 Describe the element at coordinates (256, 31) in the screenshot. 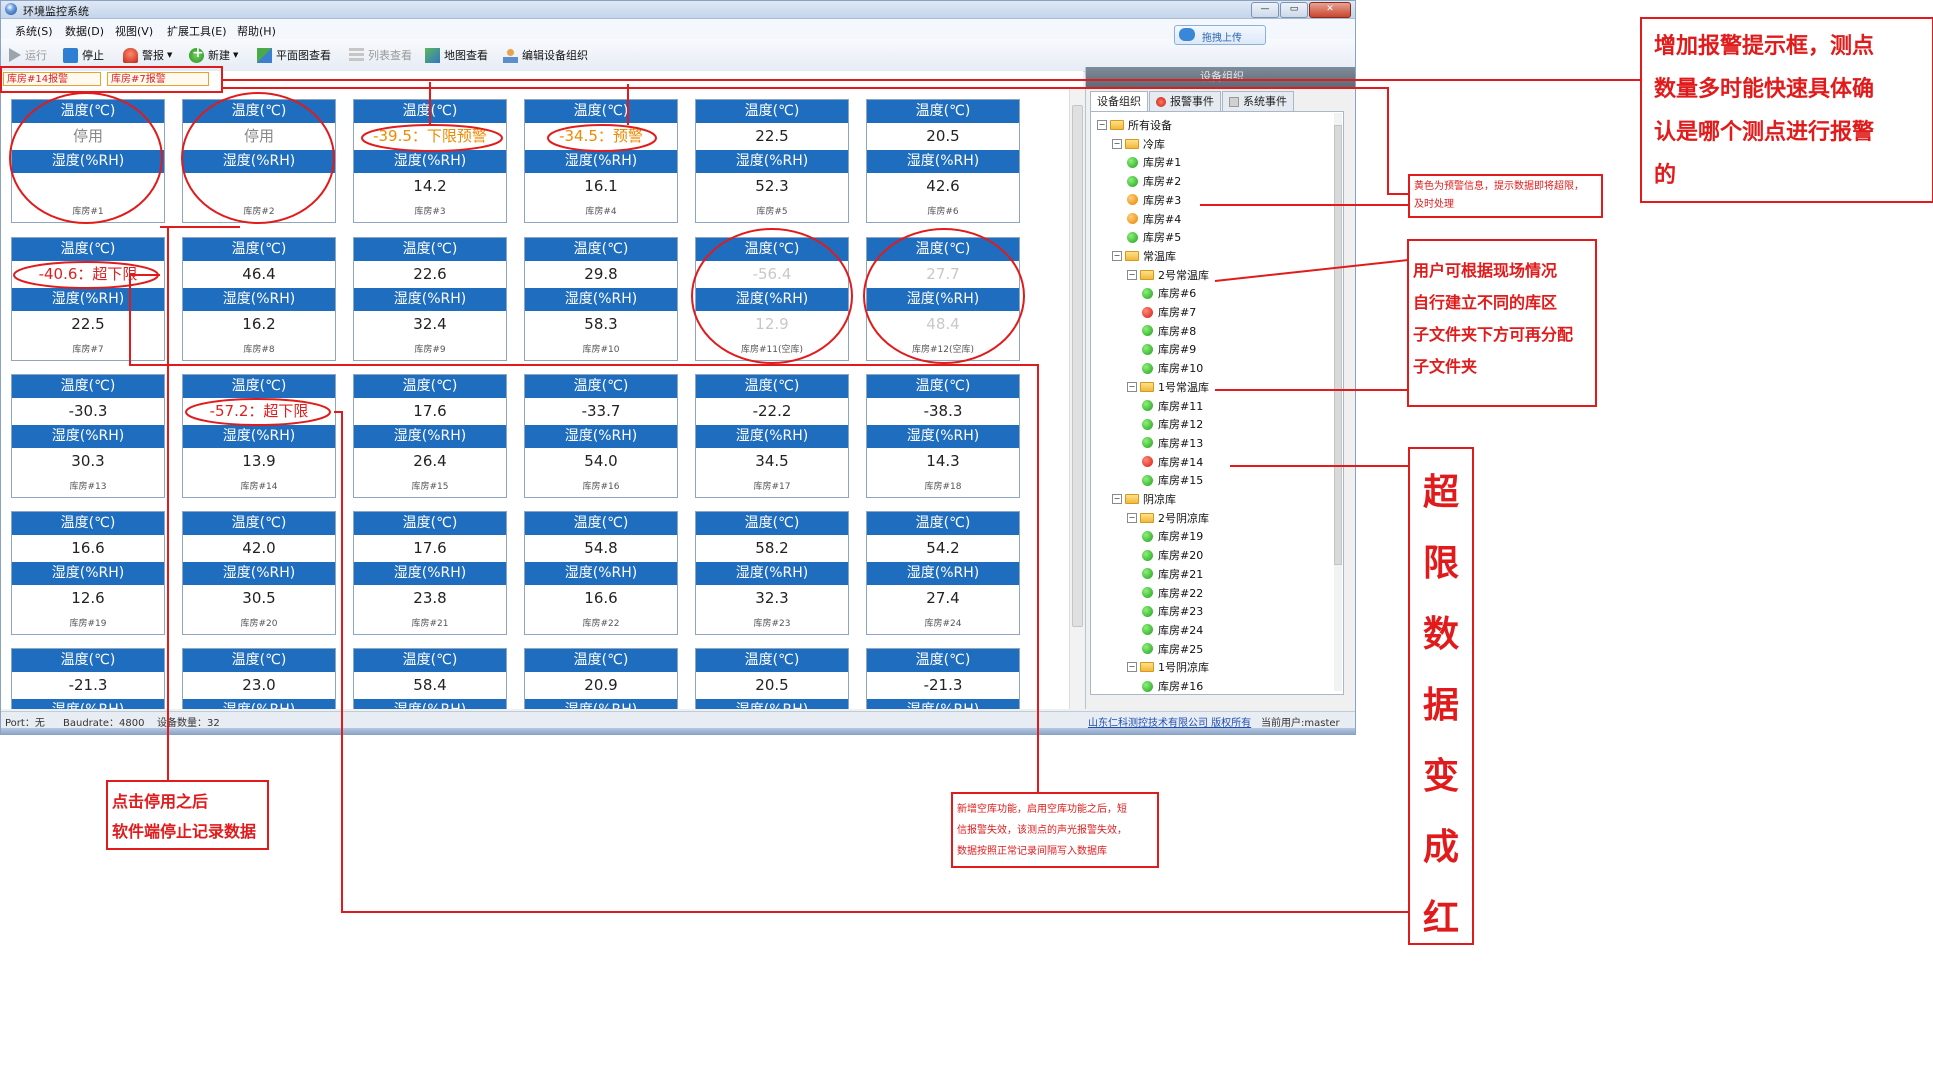

I see `menu-help: 帮助(H)` at that location.